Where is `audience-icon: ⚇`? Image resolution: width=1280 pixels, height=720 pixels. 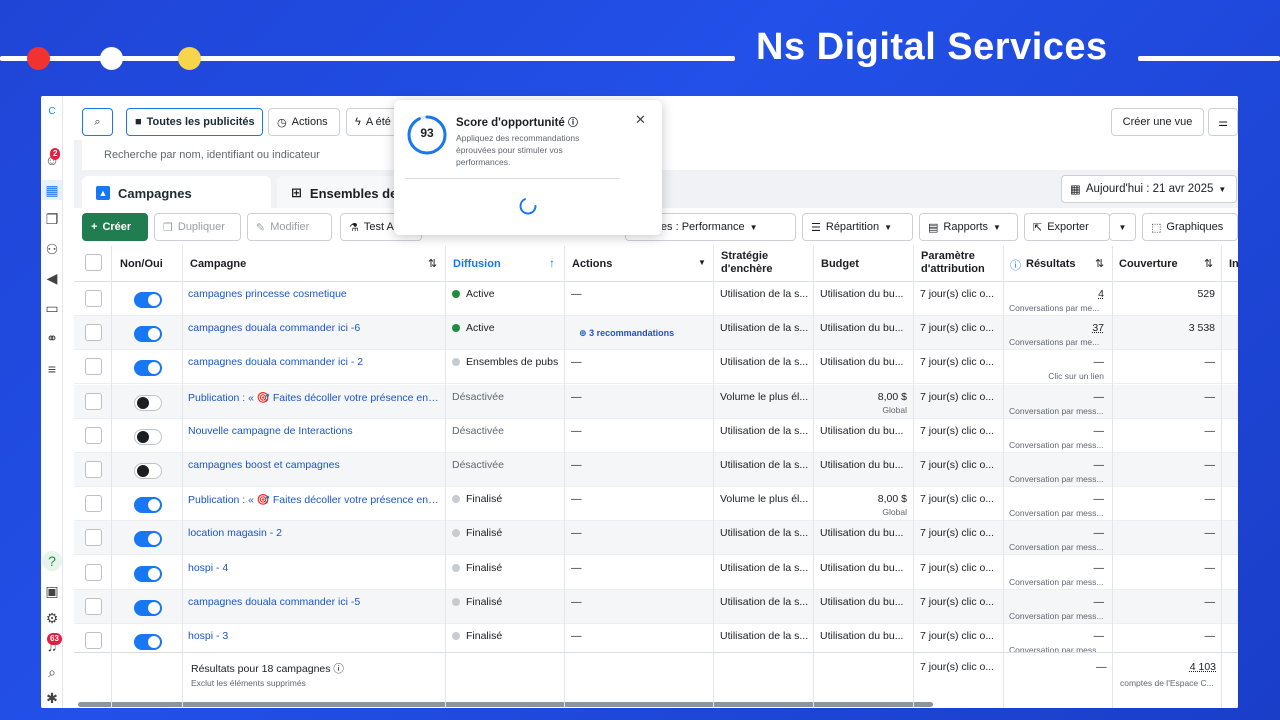
audience-icon: ⚇ is located at coordinates (52, 249).